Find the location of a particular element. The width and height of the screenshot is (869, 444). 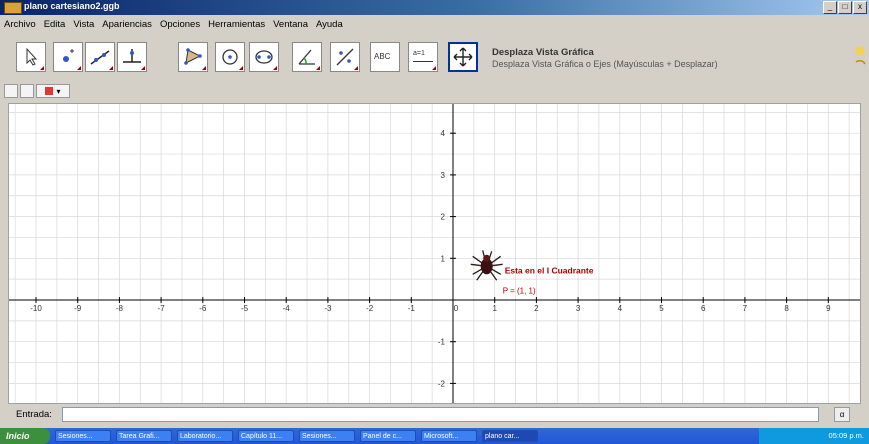

input-field is located at coordinates (440, 414).